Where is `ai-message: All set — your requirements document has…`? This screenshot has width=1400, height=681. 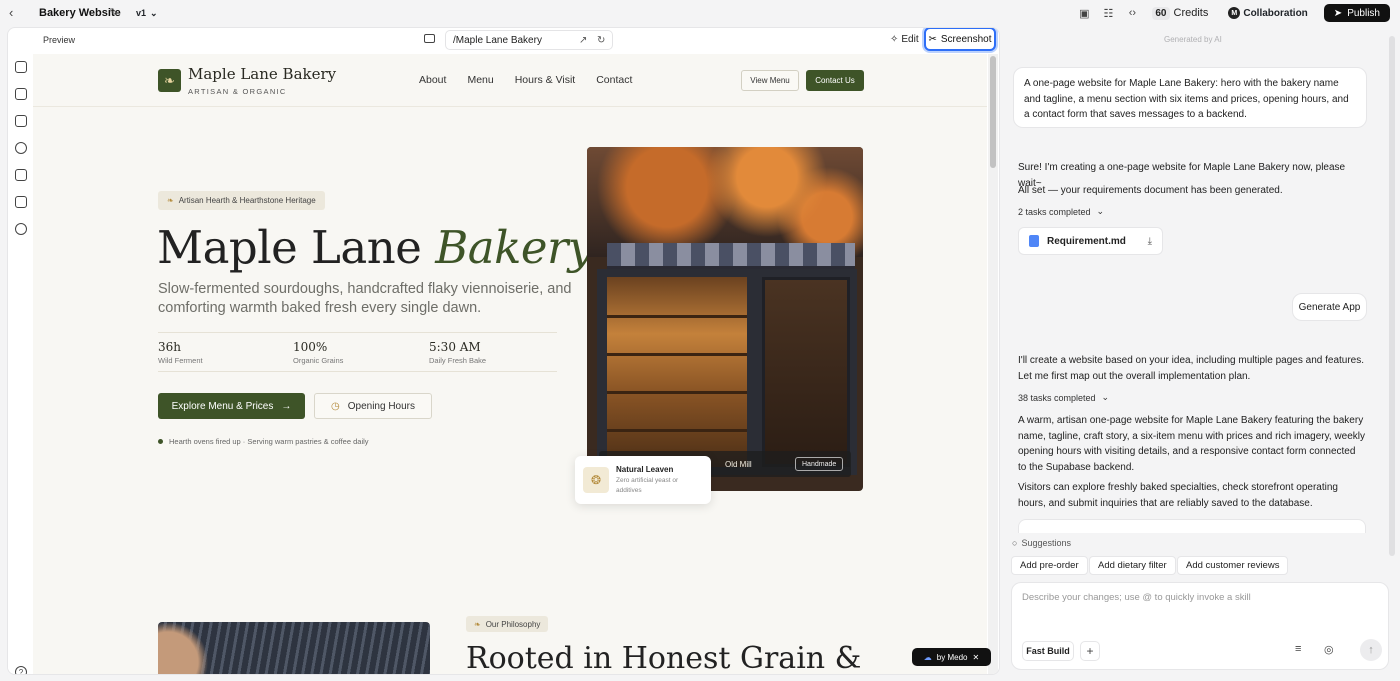
ai-message: All set — your requirements document has… is located at coordinates (1150, 190).